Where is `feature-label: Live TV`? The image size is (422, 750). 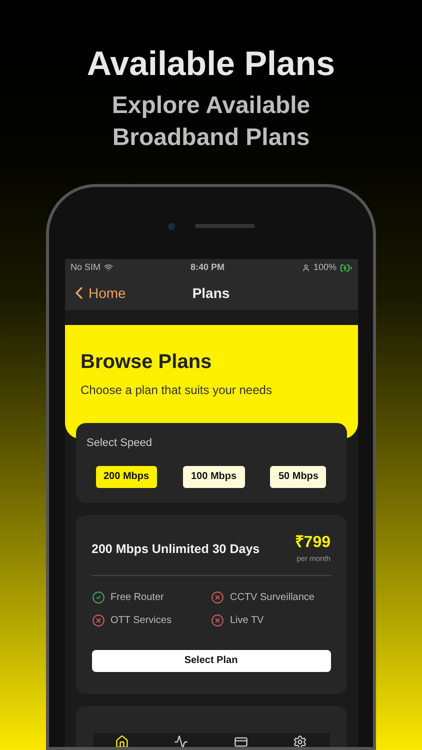 feature-label: Live TV is located at coordinates (247, 621).